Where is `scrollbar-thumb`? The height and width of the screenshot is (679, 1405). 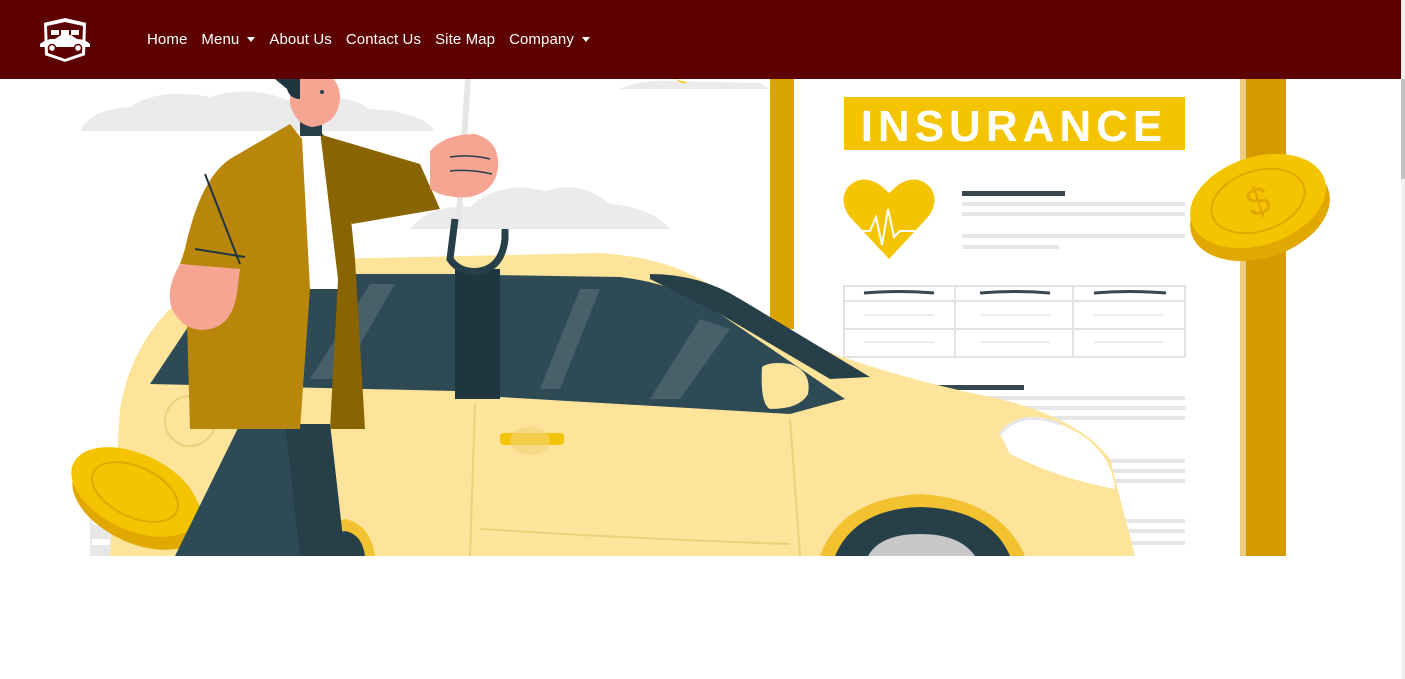 scrollbar-thumb is located at coordinates (1403, 129).